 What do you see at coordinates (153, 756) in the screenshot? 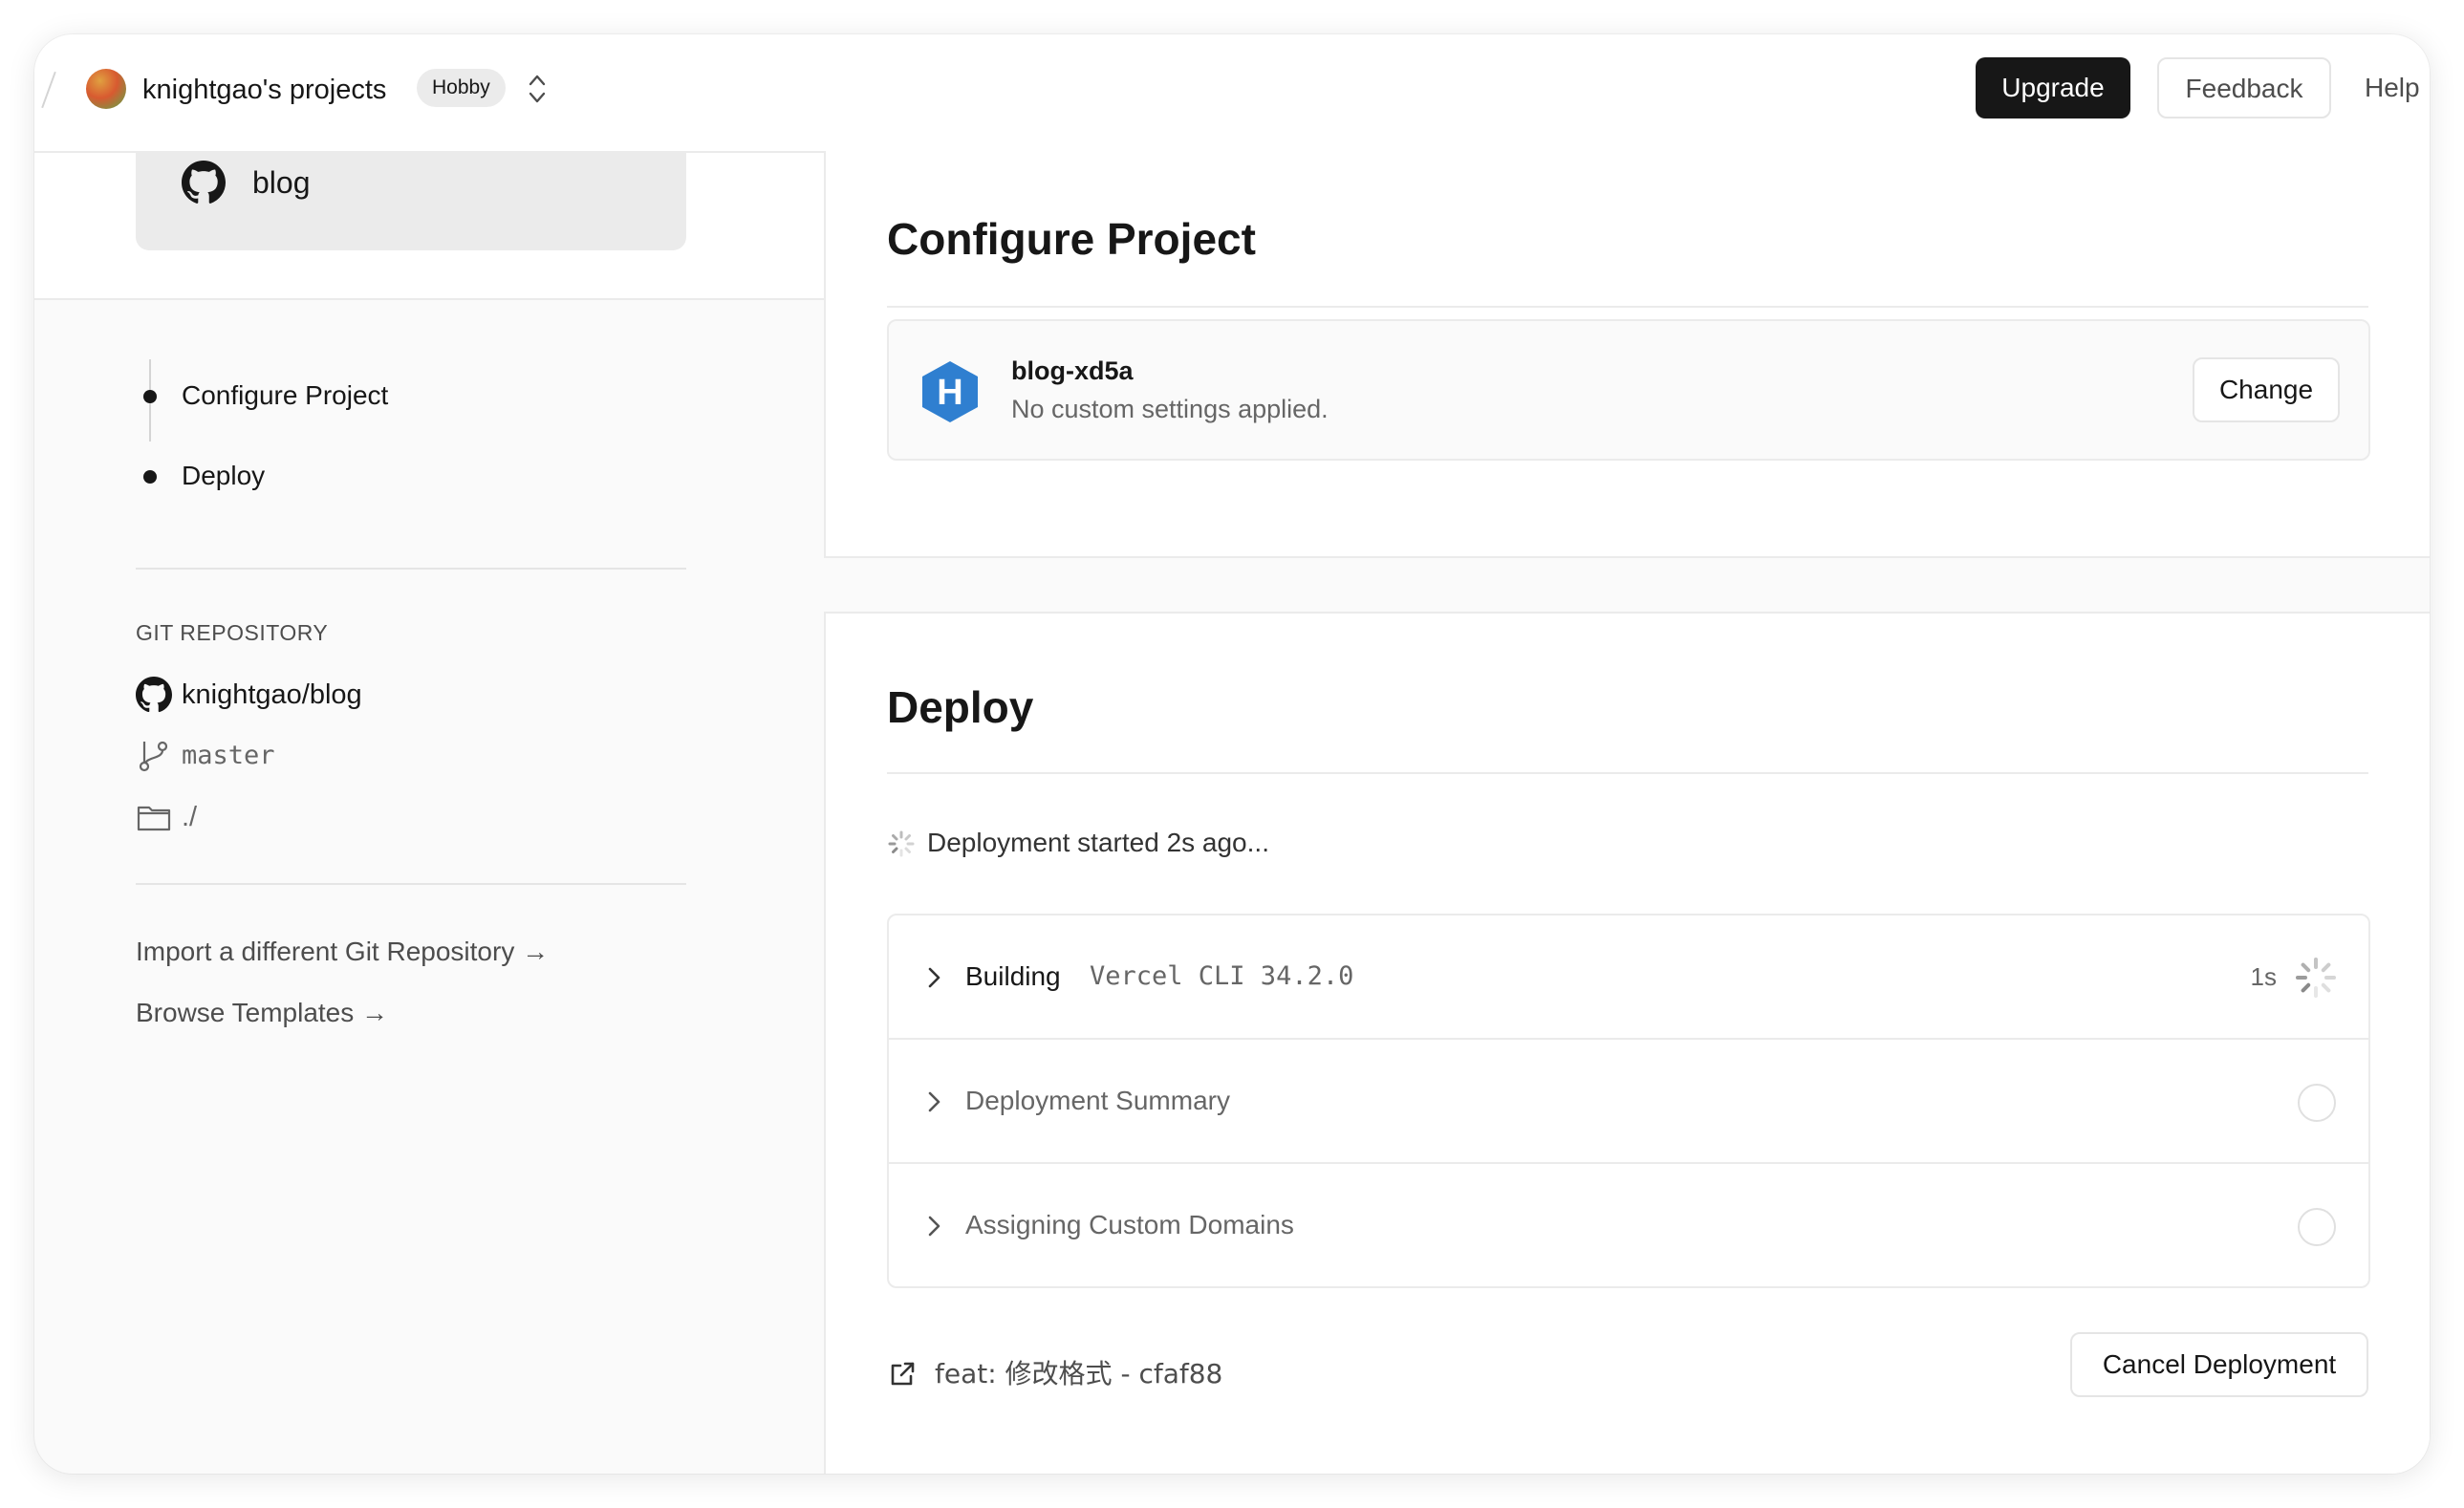
I see `git-branch-icon` at bounding box center [153, 756].